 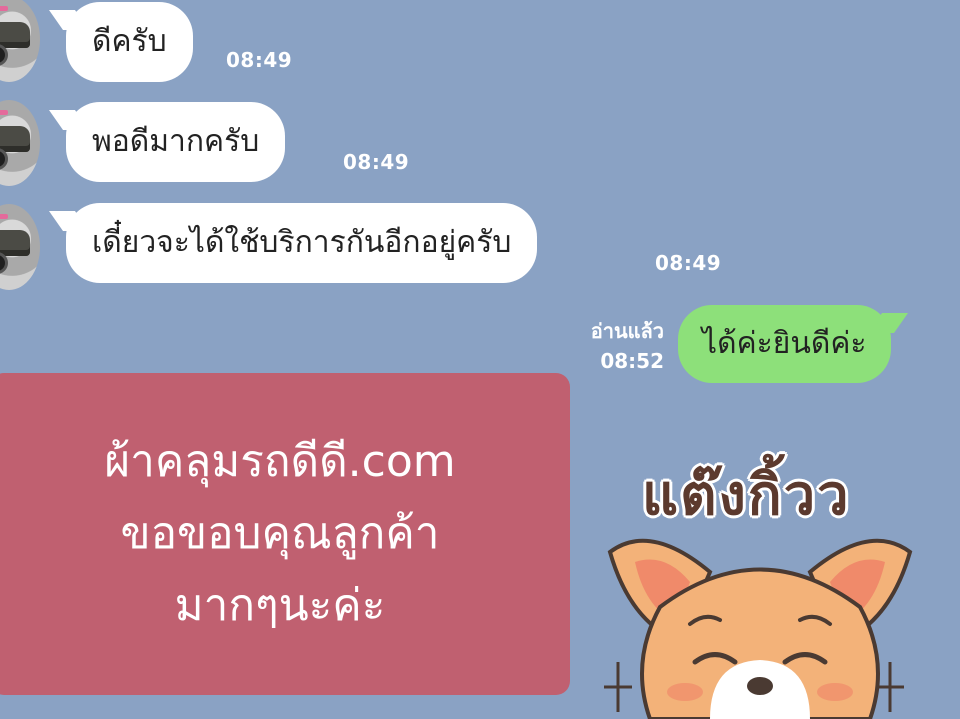 I want to click on promo-line-3: มากๆนะค่ะ, so click(x=280, y=605).